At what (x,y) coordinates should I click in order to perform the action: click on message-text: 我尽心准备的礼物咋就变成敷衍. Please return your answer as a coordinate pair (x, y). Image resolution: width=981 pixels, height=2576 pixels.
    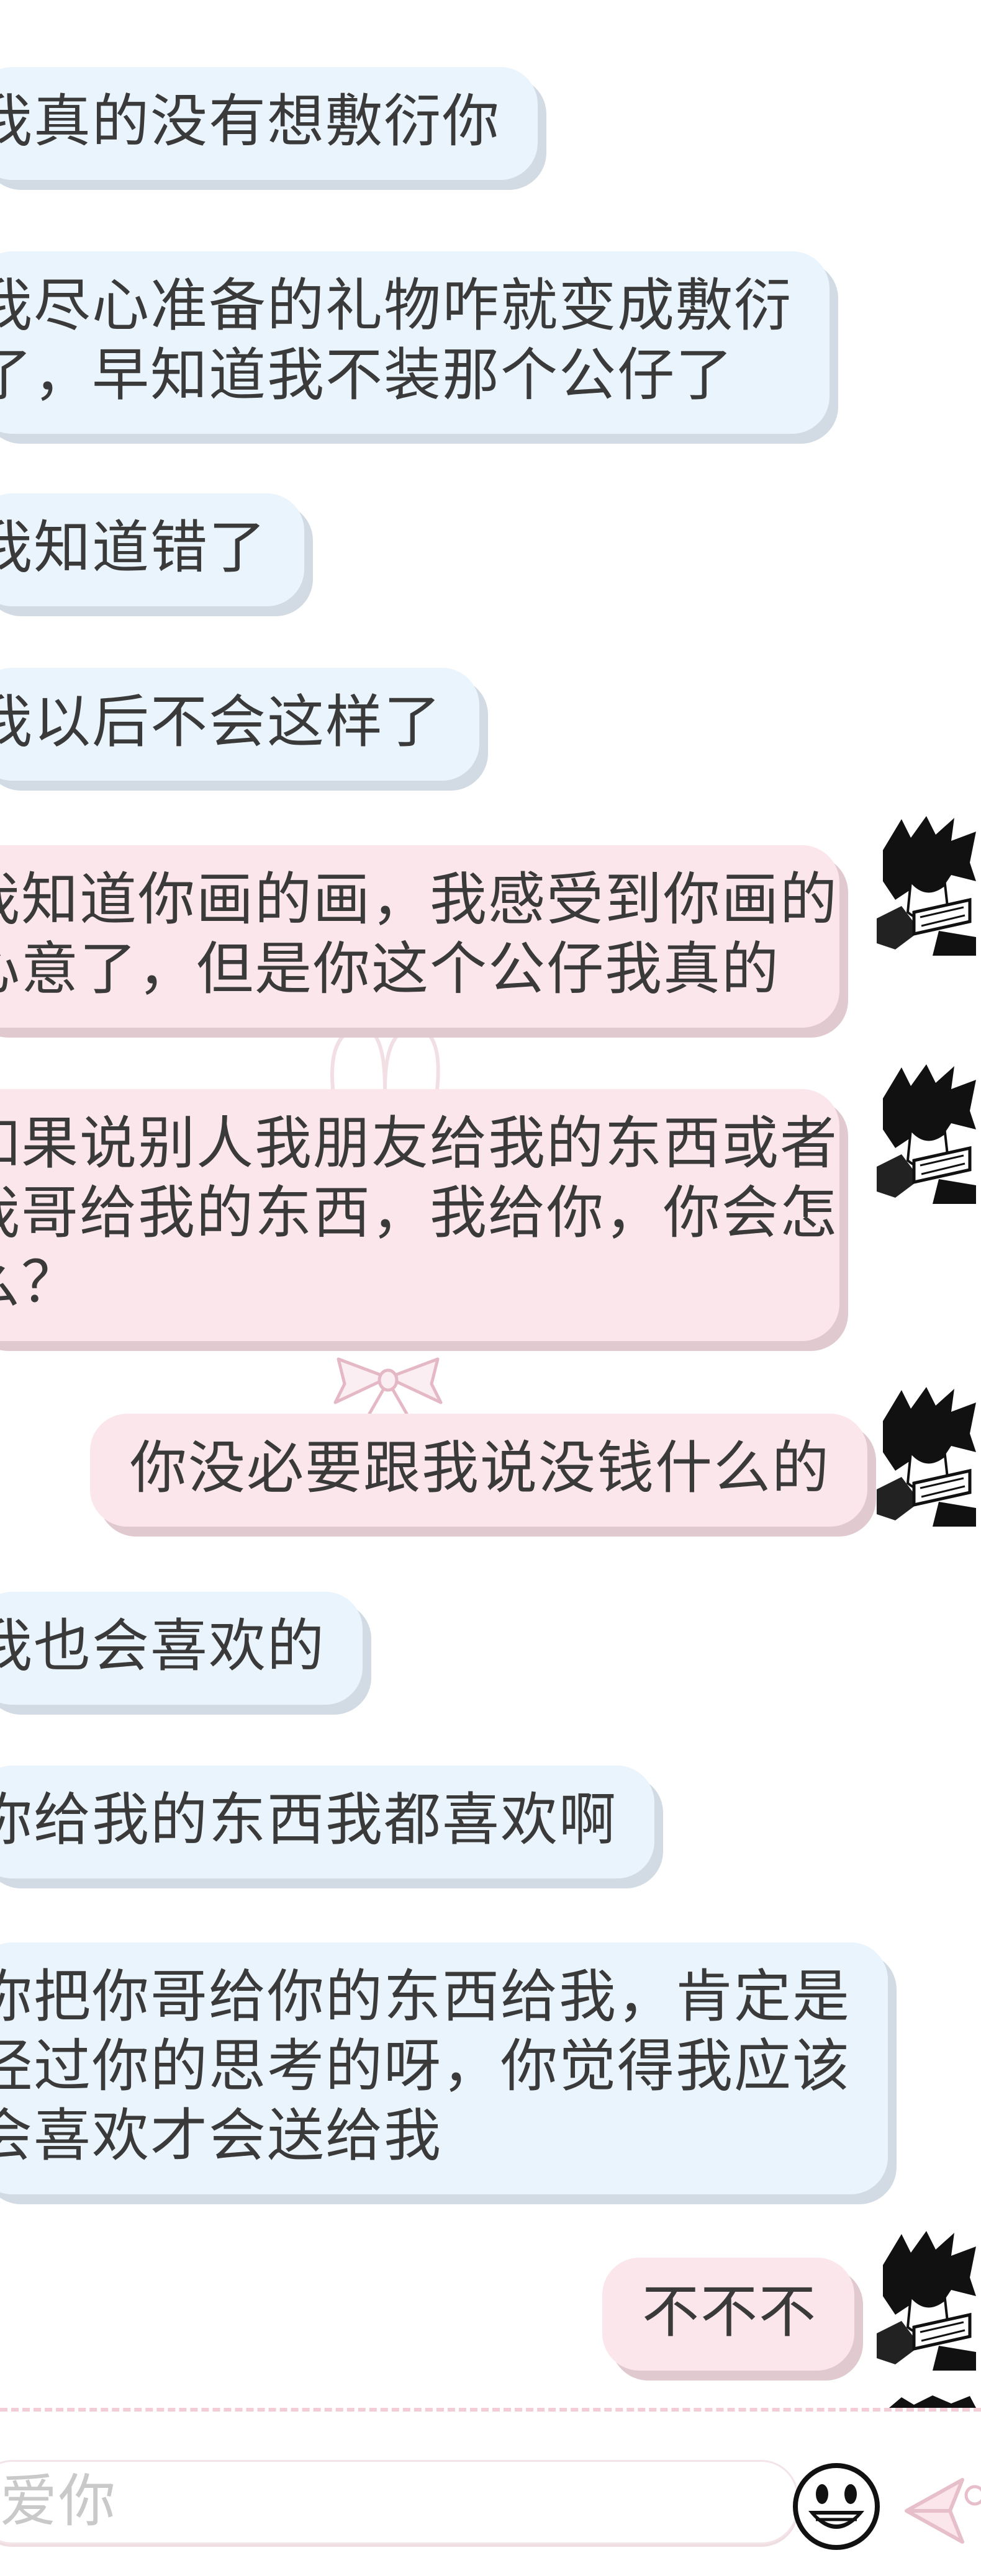
    Looking at the image, I should click on (396, 305).